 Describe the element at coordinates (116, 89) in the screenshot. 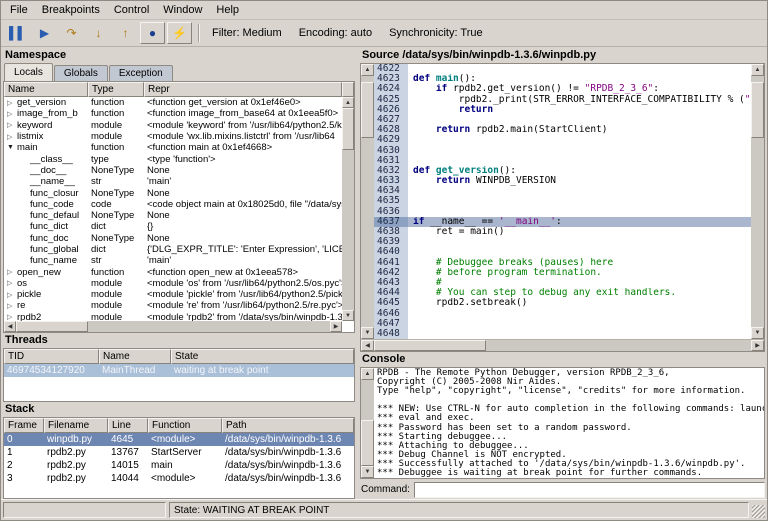

I see `column-header-type: Type` at that location.